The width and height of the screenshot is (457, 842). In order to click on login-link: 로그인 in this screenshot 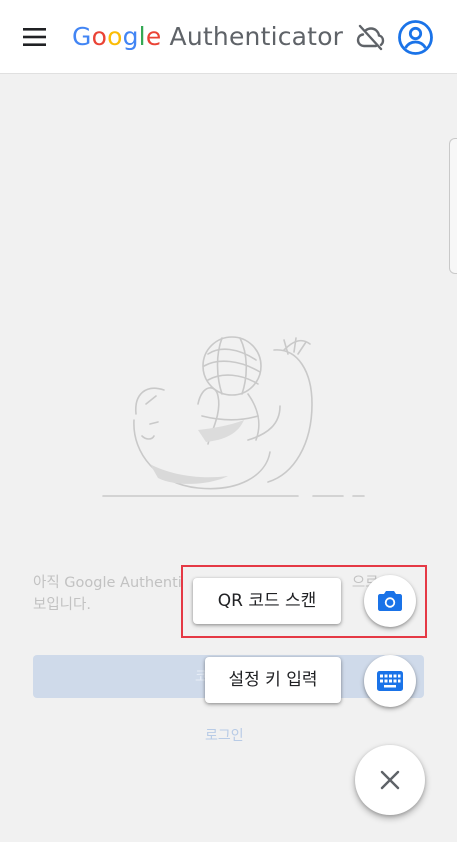, I will do `click(224, 736)`.